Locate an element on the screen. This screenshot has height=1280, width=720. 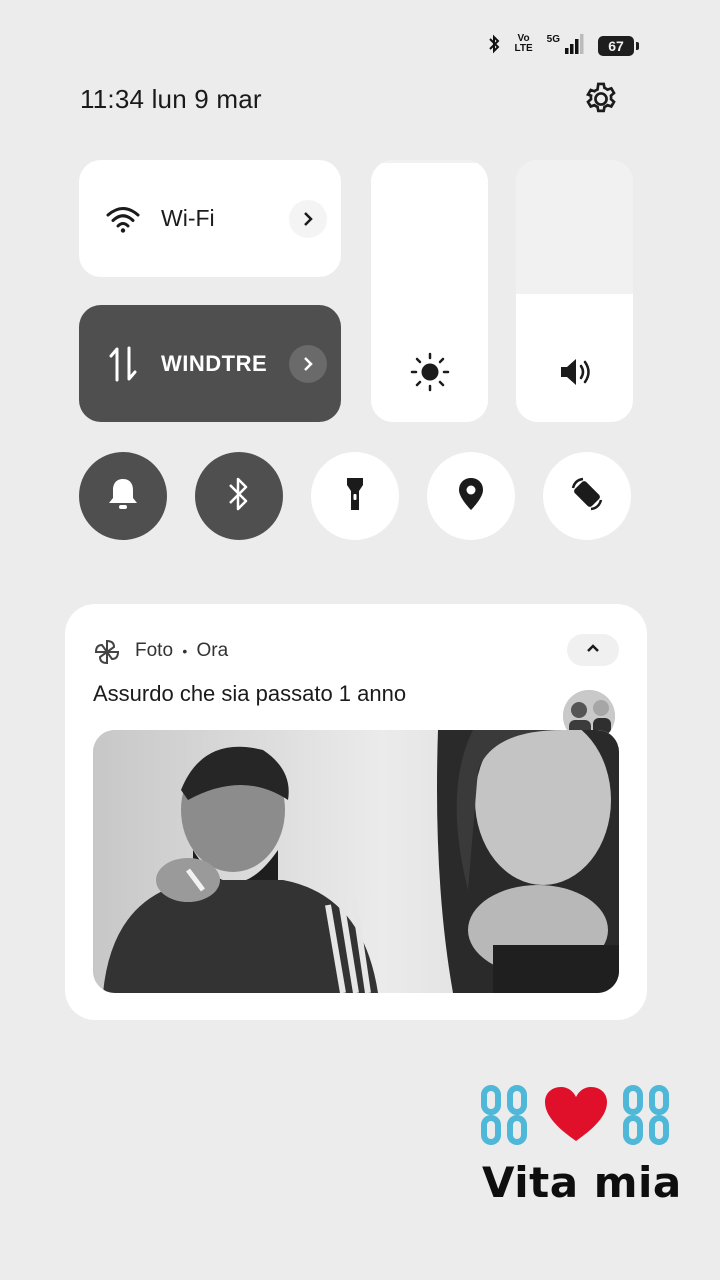
rotate-icon is located at coordinates (587, 496).